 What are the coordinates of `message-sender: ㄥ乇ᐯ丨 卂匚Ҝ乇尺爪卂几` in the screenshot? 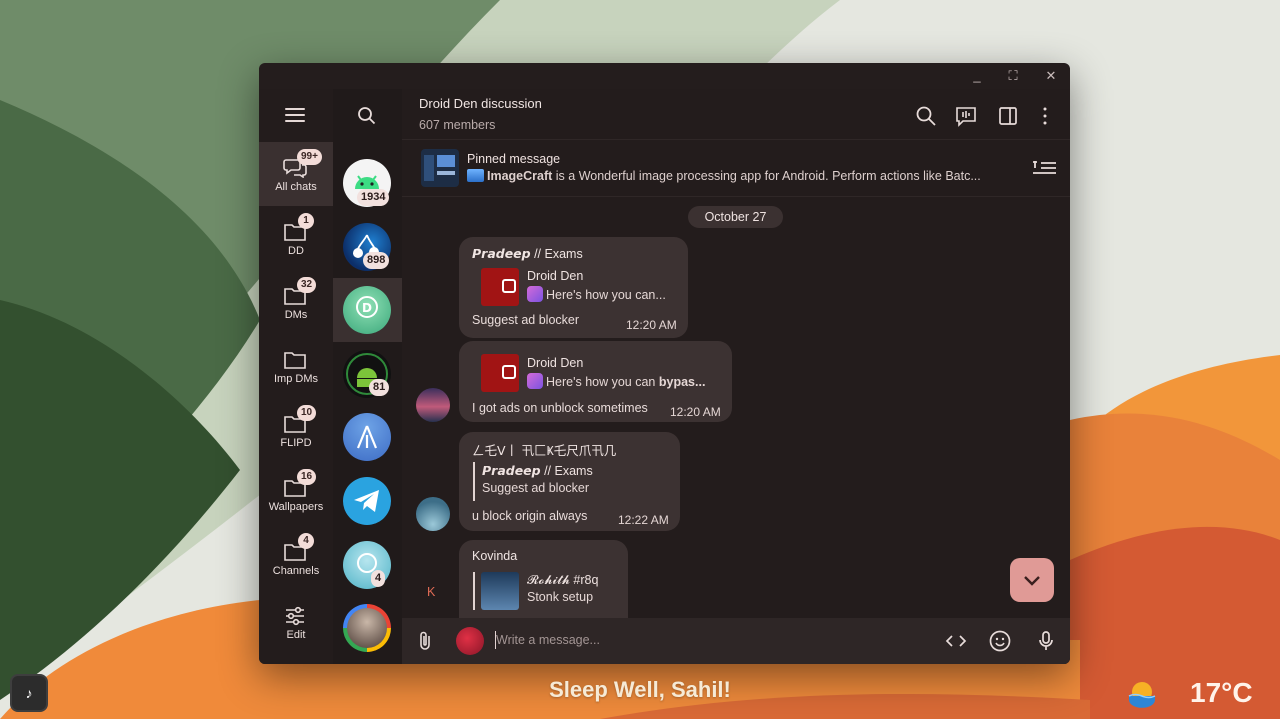 It's located at (544, 451).